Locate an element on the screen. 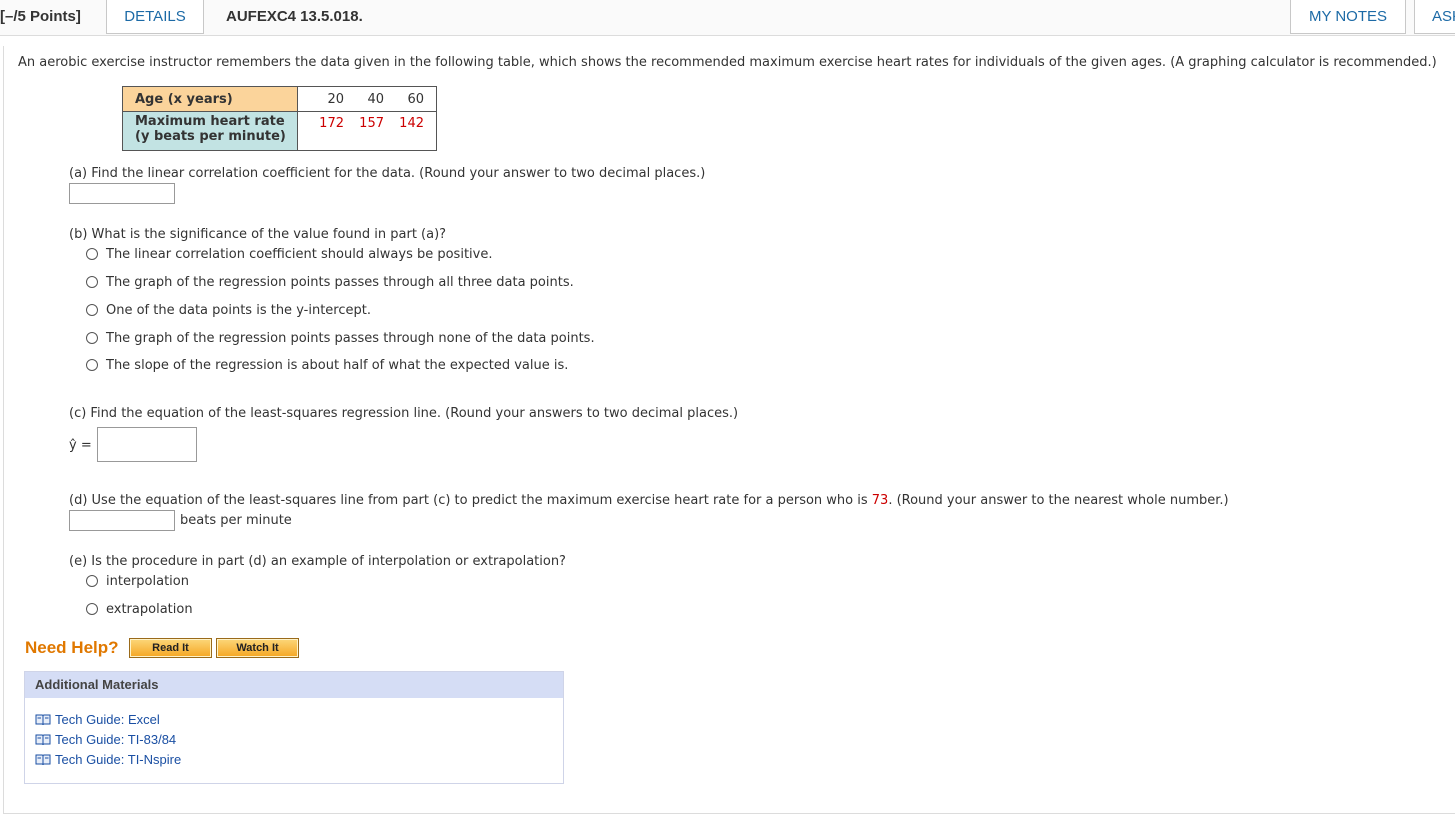 The height and width of the screenshot is (818, 1455). age-label-text: Age (x years) is located at coordinates (184, 99).